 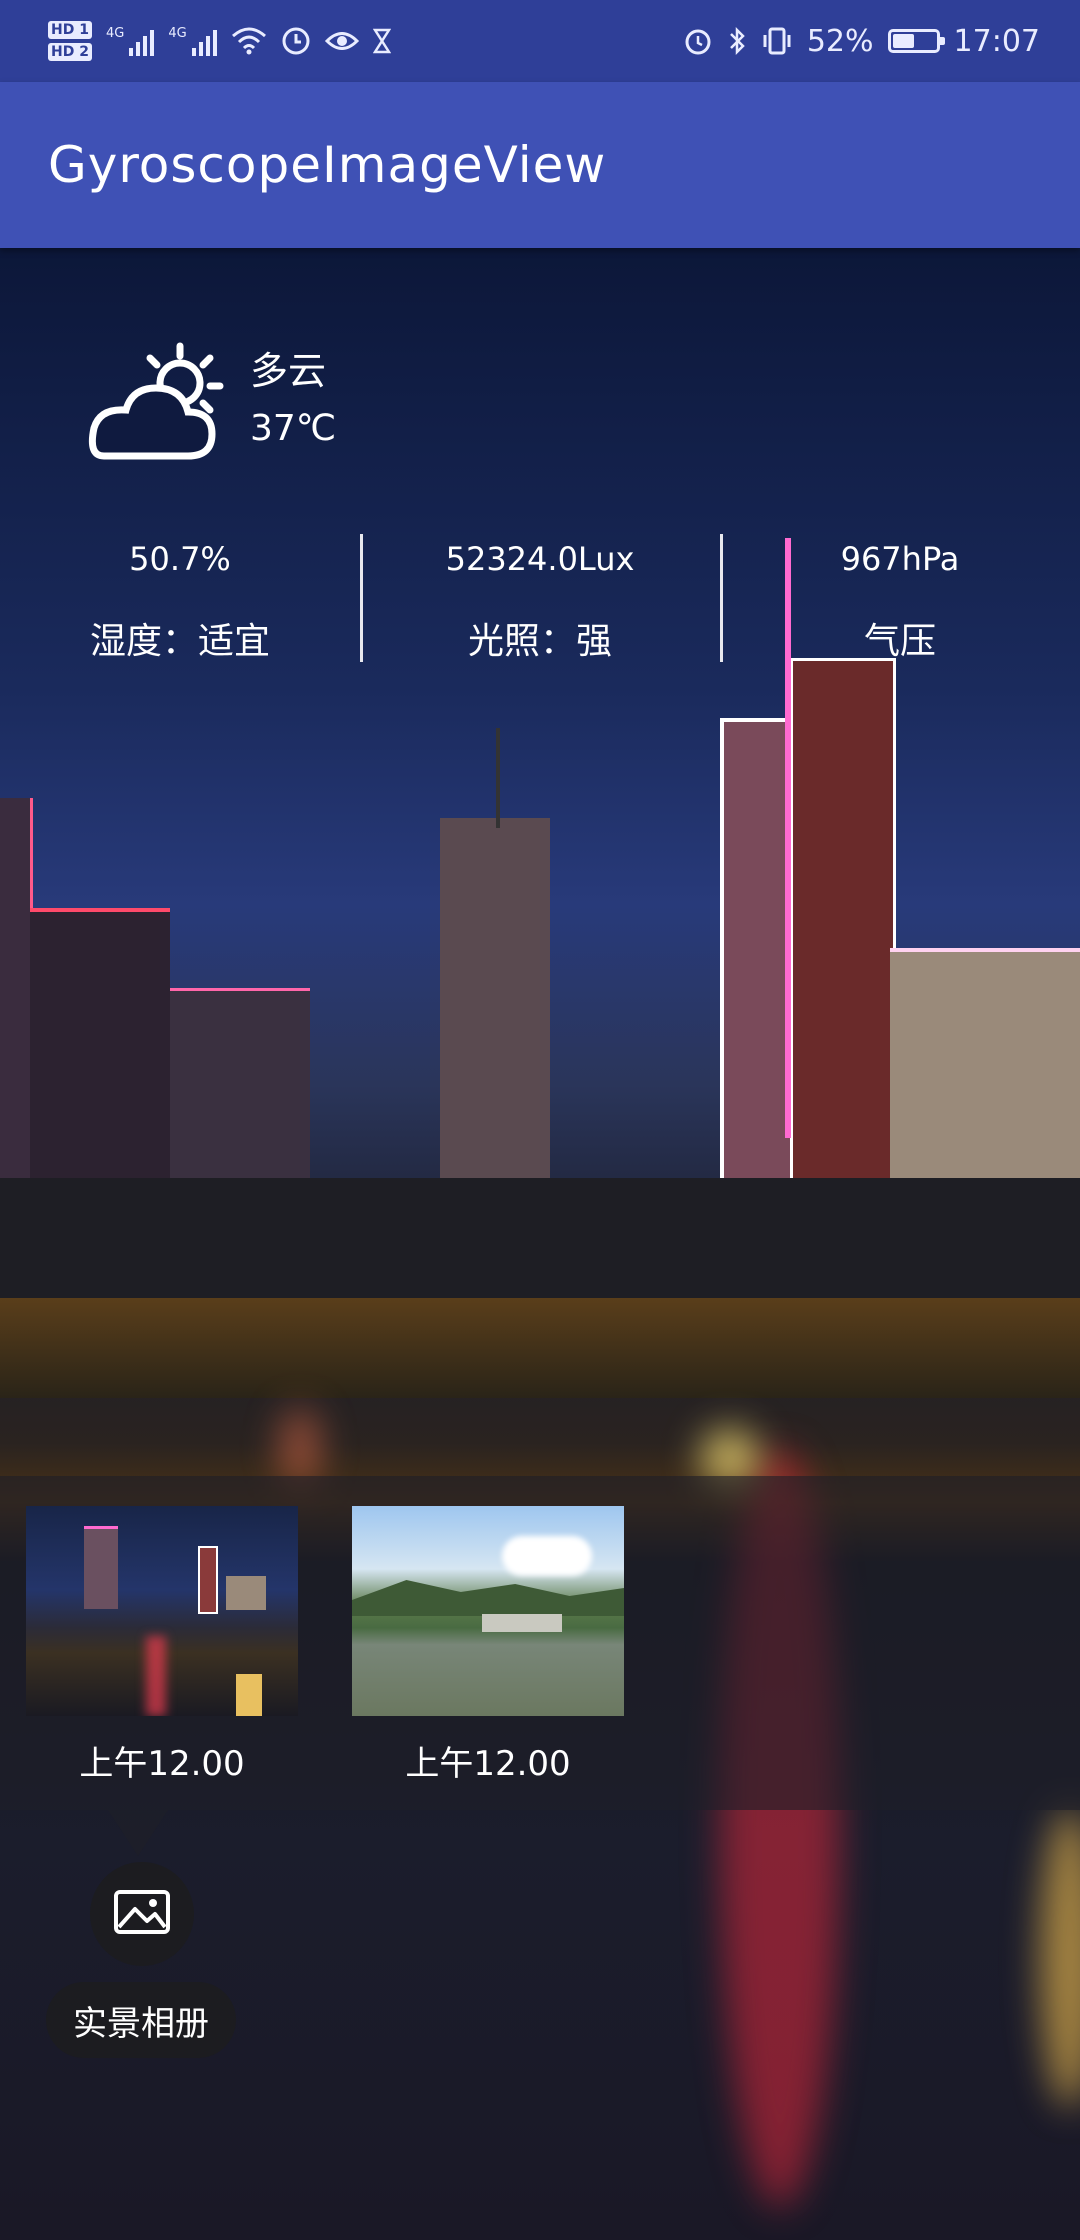 I want to click on thumb-mountain, so click(x=488, y=1598).